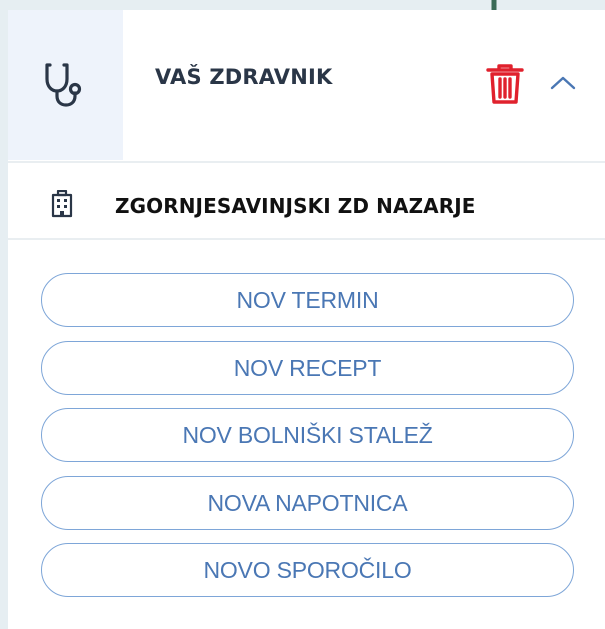 Image resolution: width=605 pixels, height=629 pixels. Describe the element at coordinates (307, 435) in the screenshot. I see `new-sick-leave-button: NOV BOLNIŠKI STALEŽ` at that location.